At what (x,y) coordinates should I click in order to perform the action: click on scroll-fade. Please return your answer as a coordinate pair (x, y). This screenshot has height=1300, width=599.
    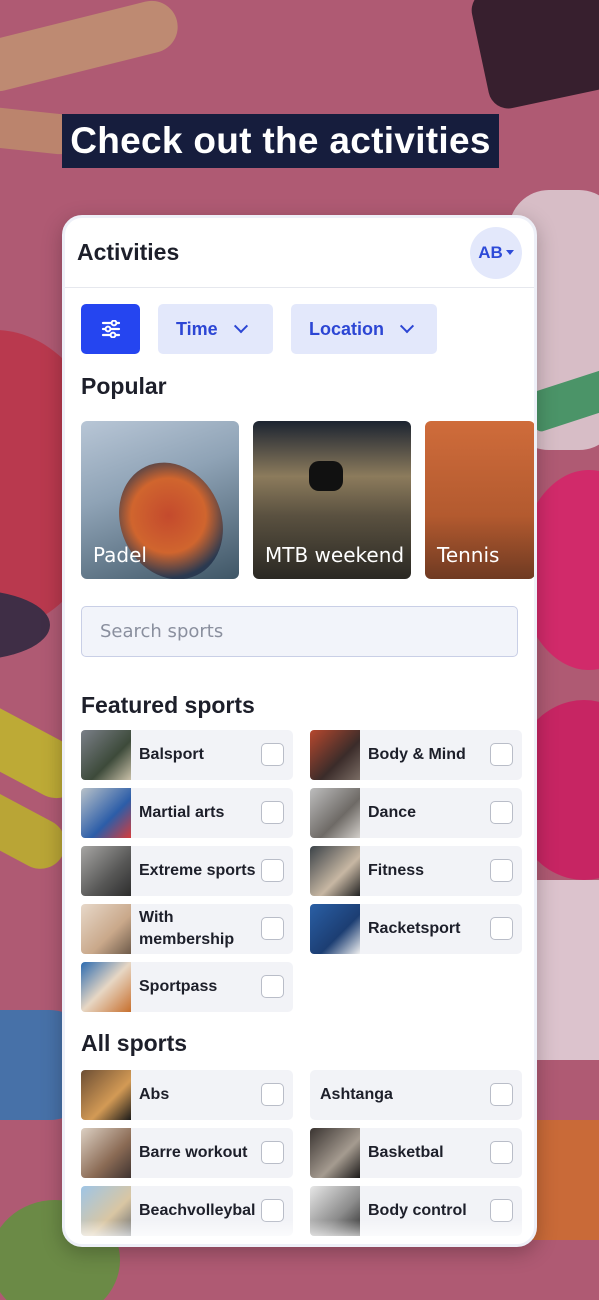
    Looking at the image, I should click on (299, 1232).